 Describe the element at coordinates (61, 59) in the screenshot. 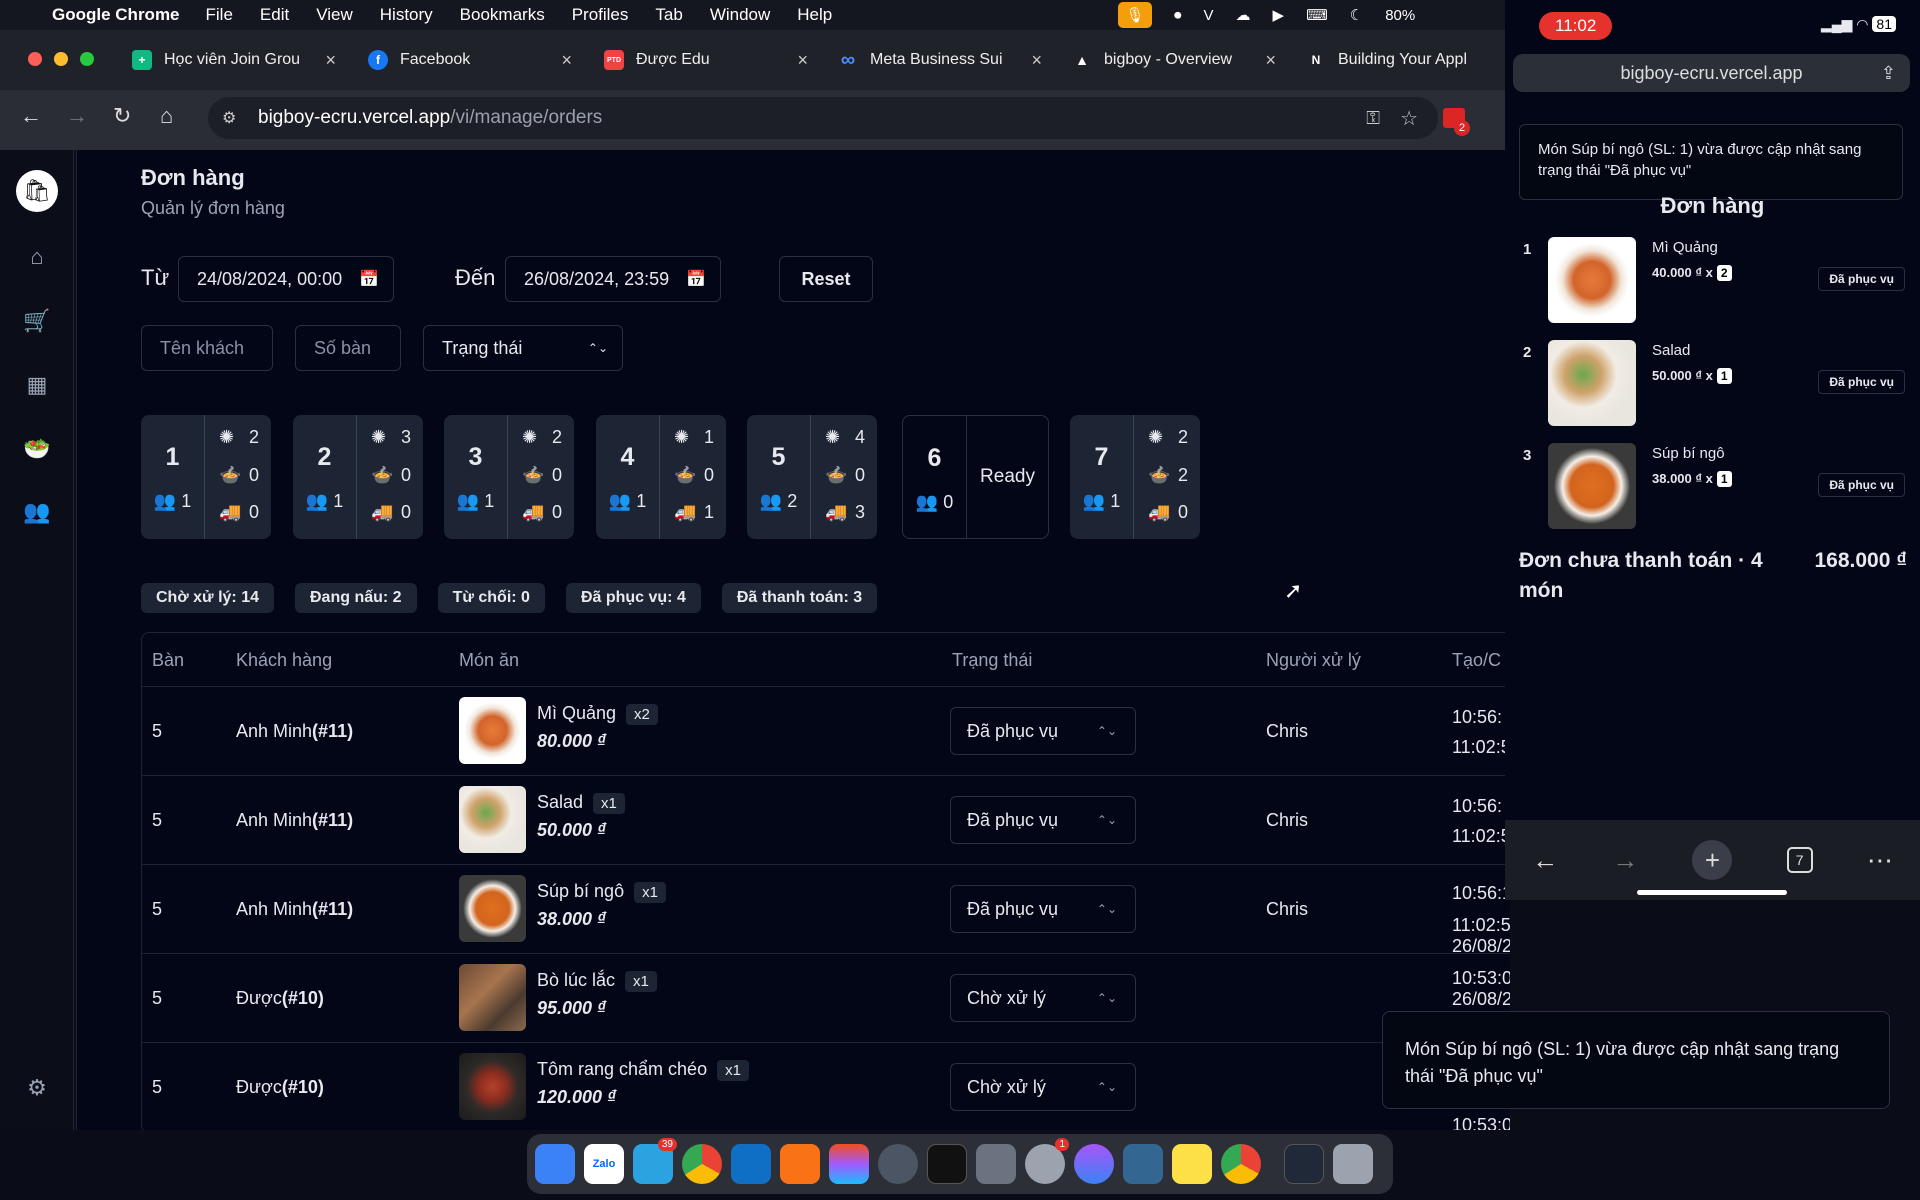

I see `minimize-window-button` at that location.